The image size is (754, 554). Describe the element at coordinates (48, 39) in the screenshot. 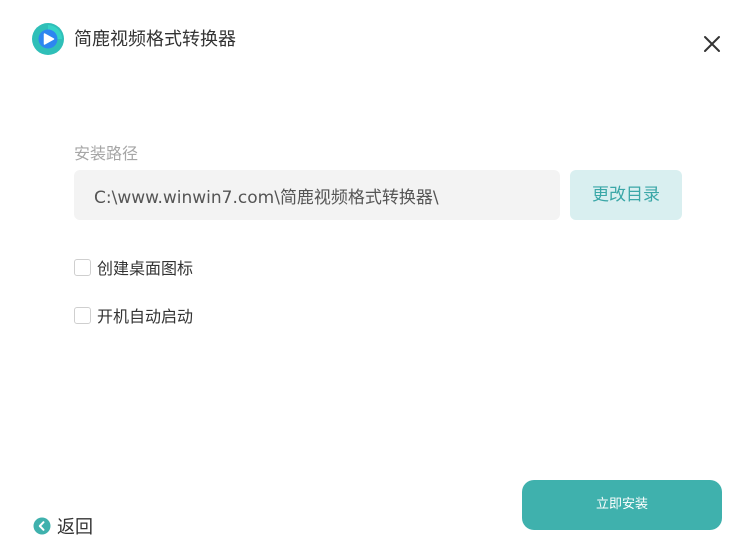

I see `app-logo-icon` at that location.